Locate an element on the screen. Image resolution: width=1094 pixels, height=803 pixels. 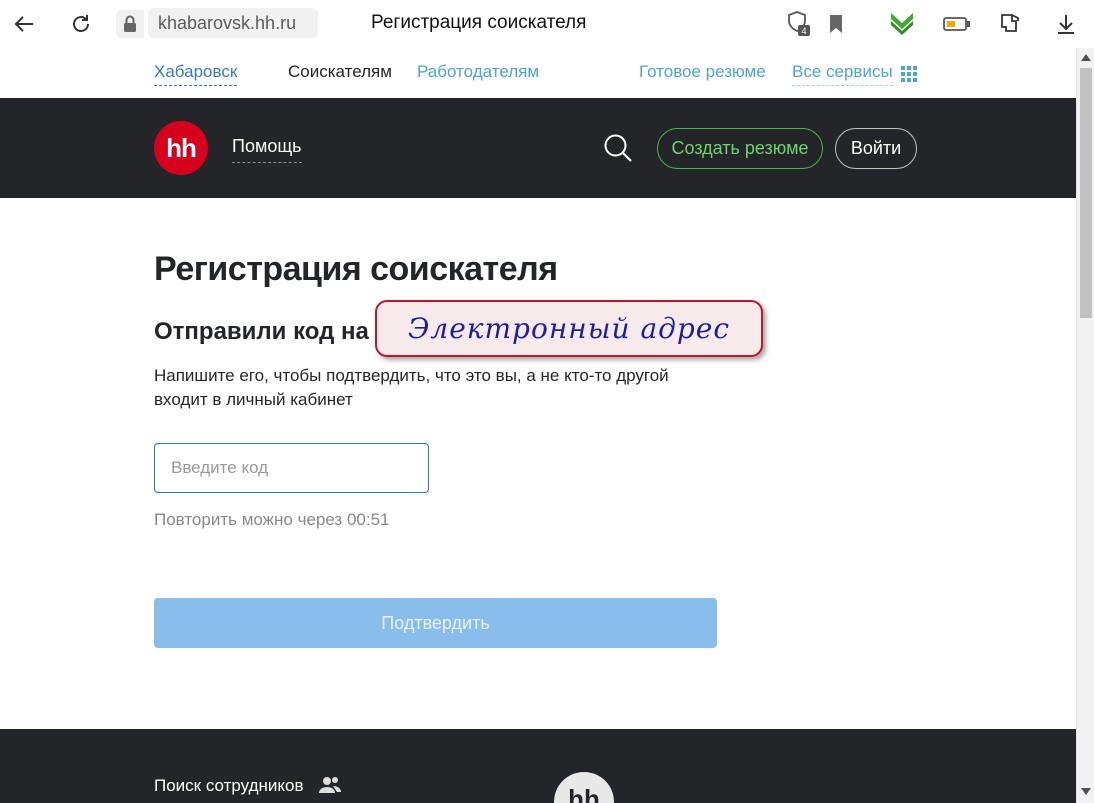
resend-timer: Повторить можно через 00:51 is located at coordinates (272, 519).